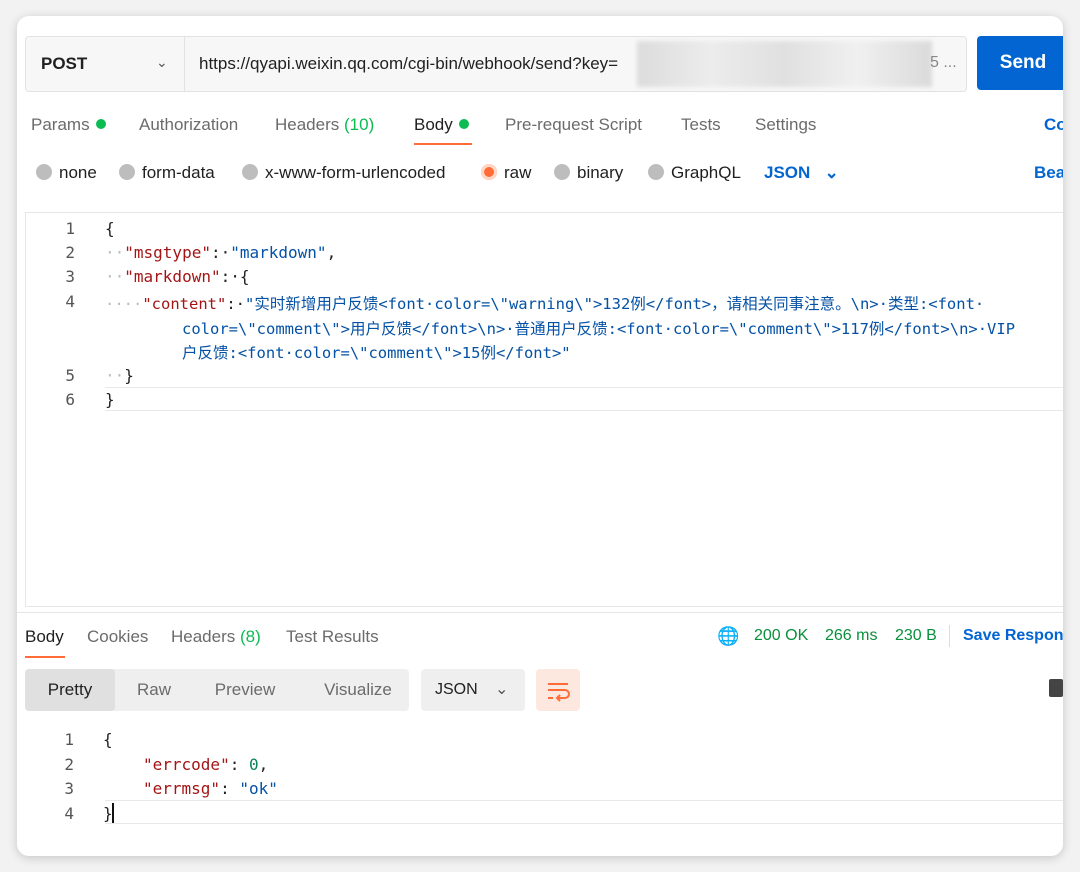 The height and width of the screenshot is (872, 1080). I want to click on redacted-key, so click(784, 64).